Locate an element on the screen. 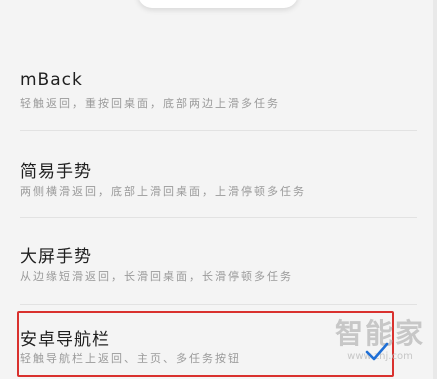  option-description: 从边缘短滑返回，长滑回桌面，长滑停顿多任务 is located at coordinates (156, 276).